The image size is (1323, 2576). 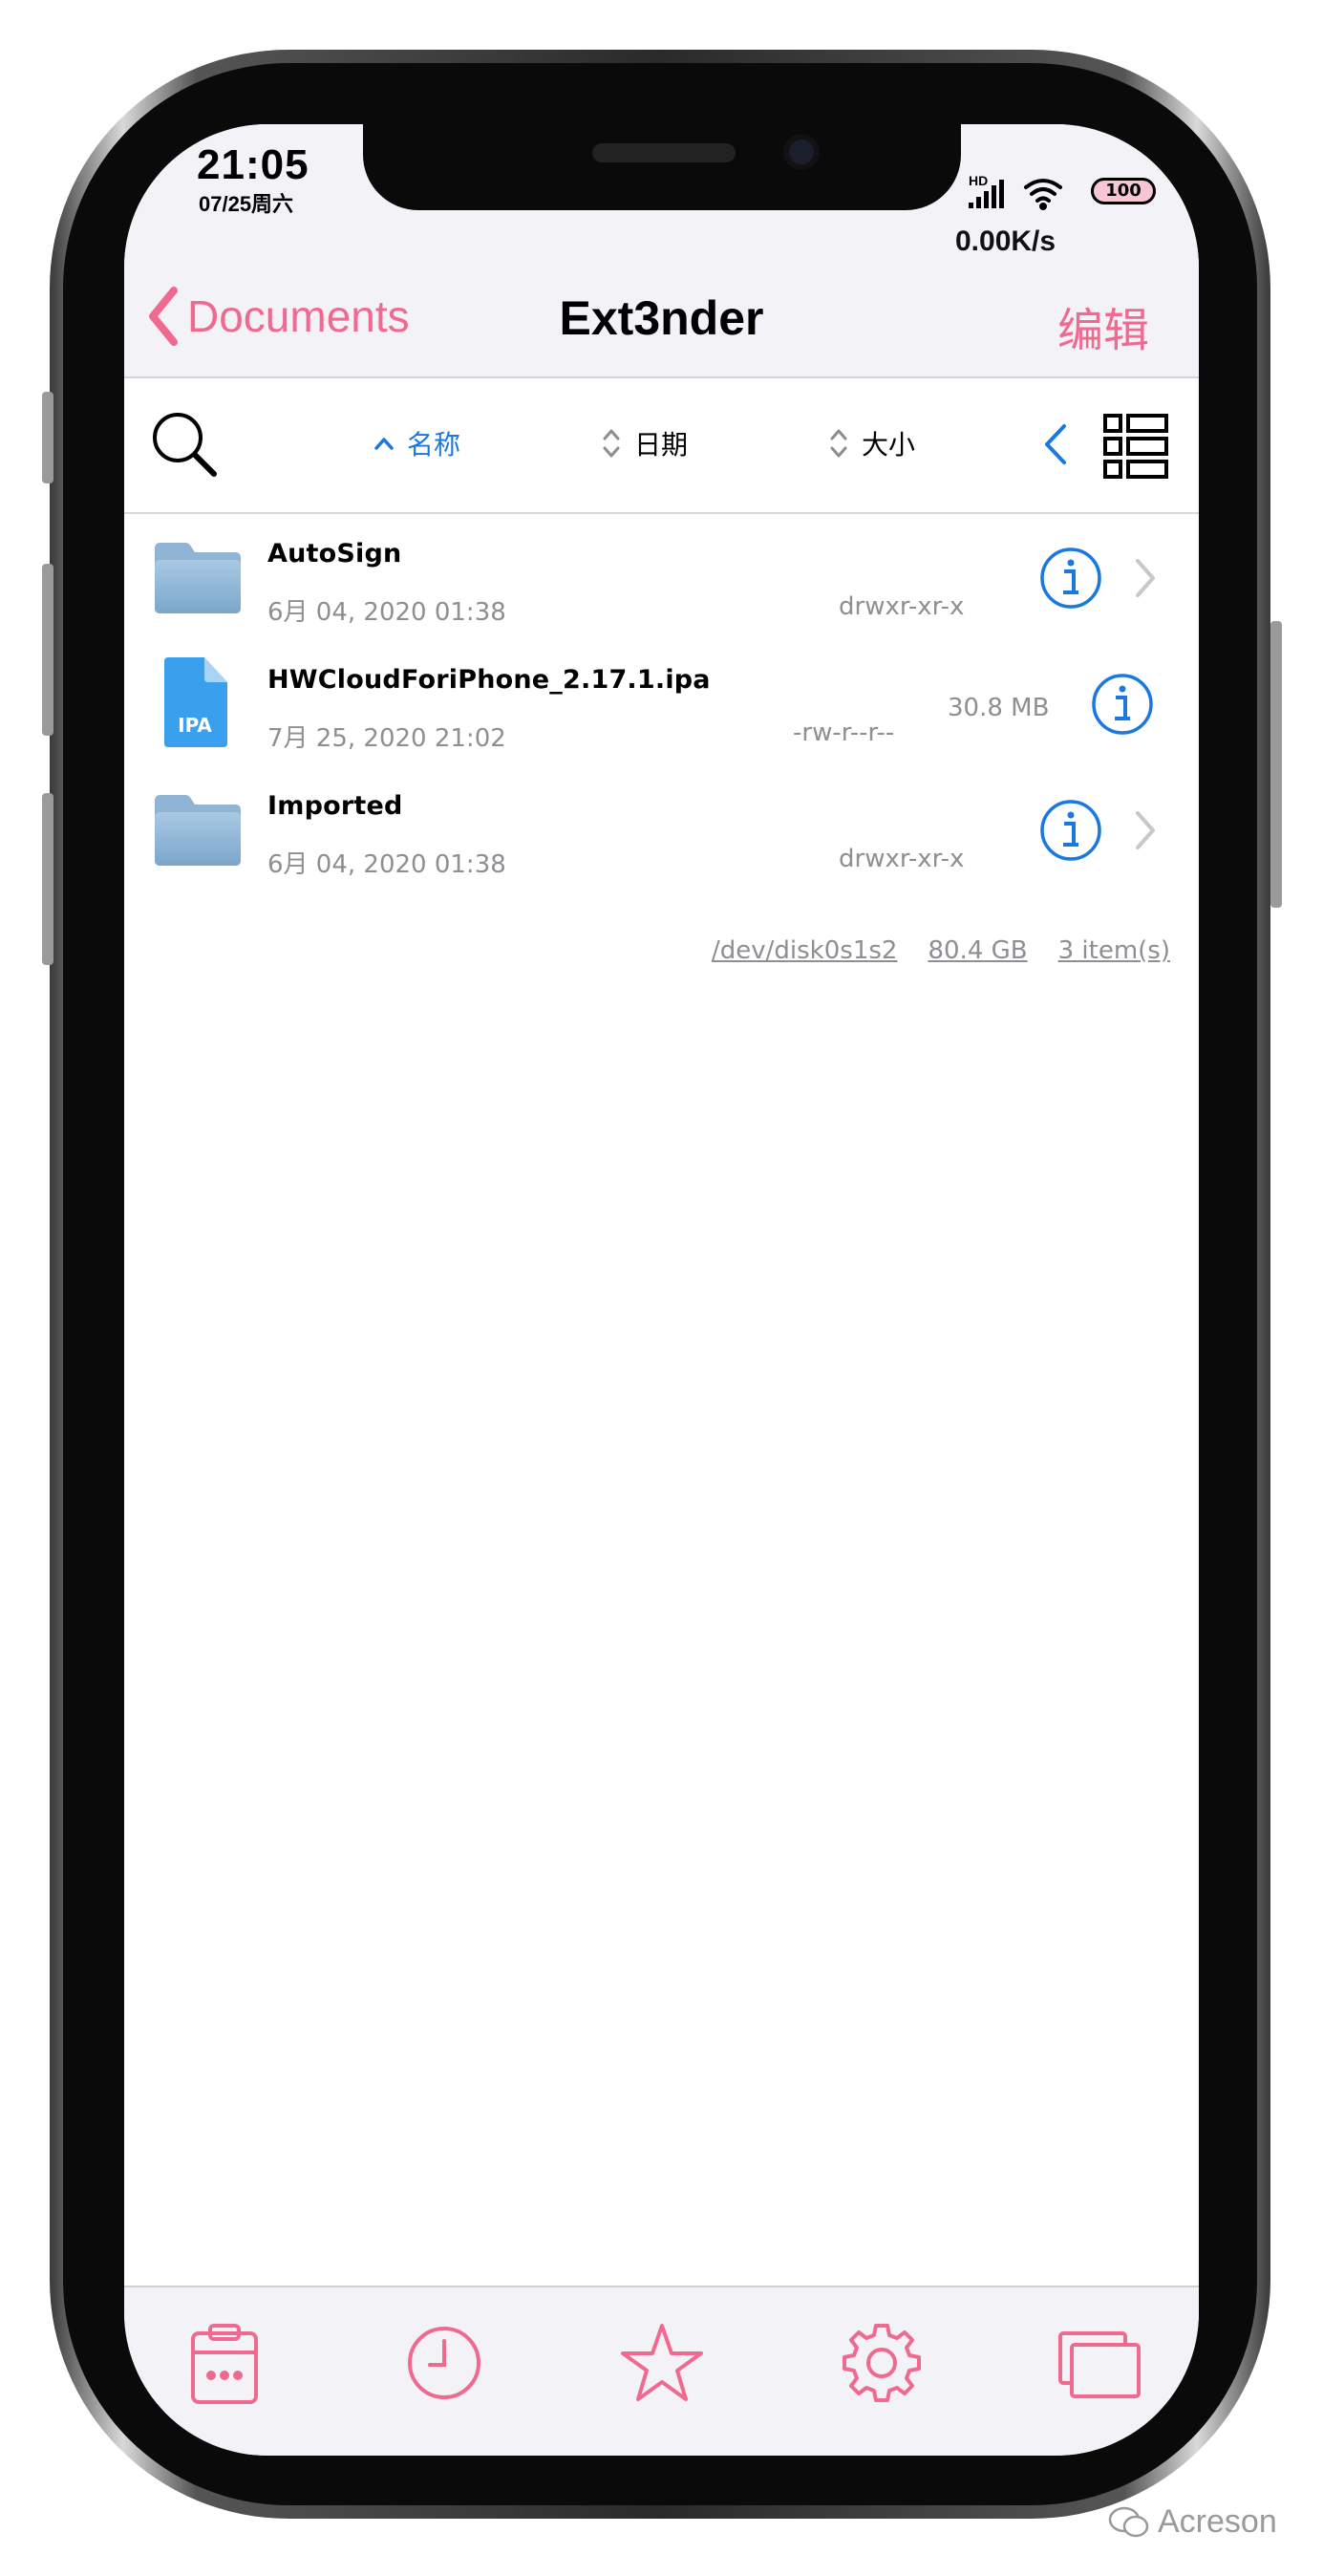 I want to click on sort-toolbar: 名称 日期 大小, so click(x=661, y=447).